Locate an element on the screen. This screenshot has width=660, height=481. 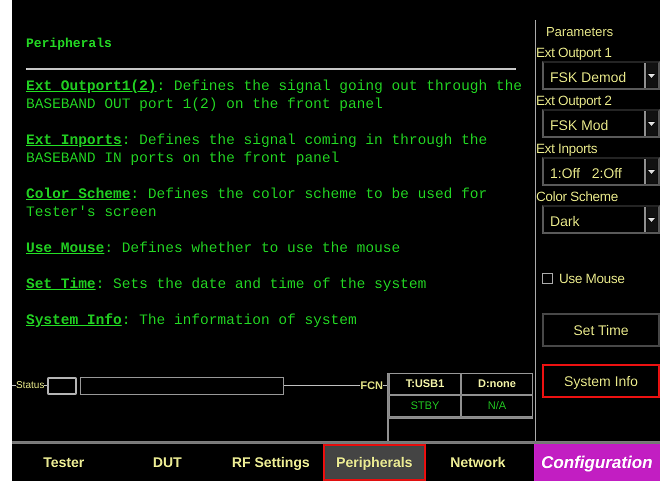
description-text: Color Scheme: Defines the color scheme to be used for Tester's screen is located at coordinates (257, 204).